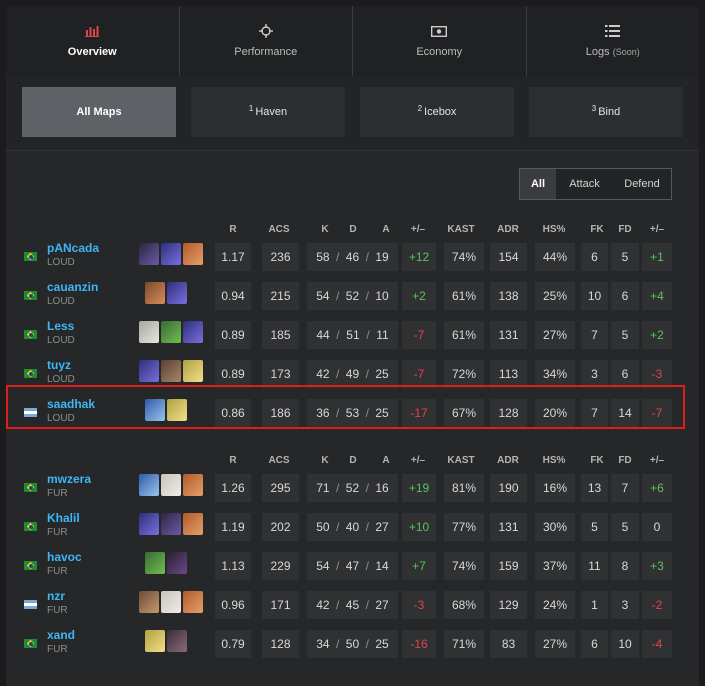  I want to click on map-label: All Maps, so click(99, 112).